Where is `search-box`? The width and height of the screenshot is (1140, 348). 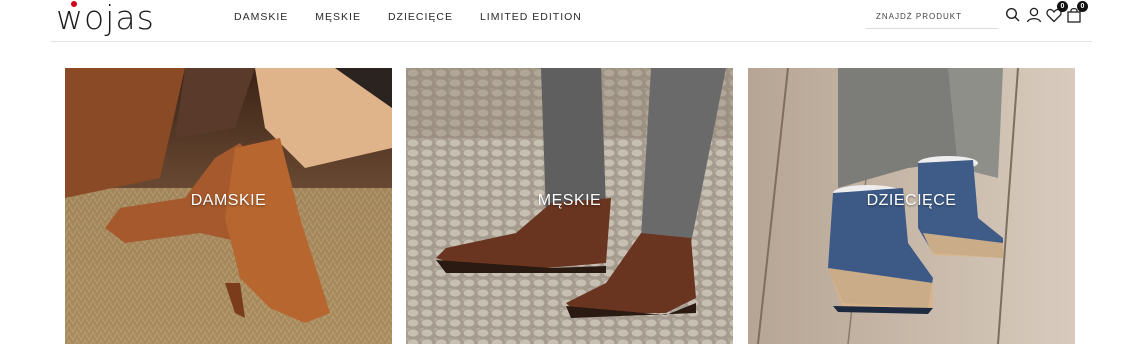 search-box is located at coordinates (935, 17).